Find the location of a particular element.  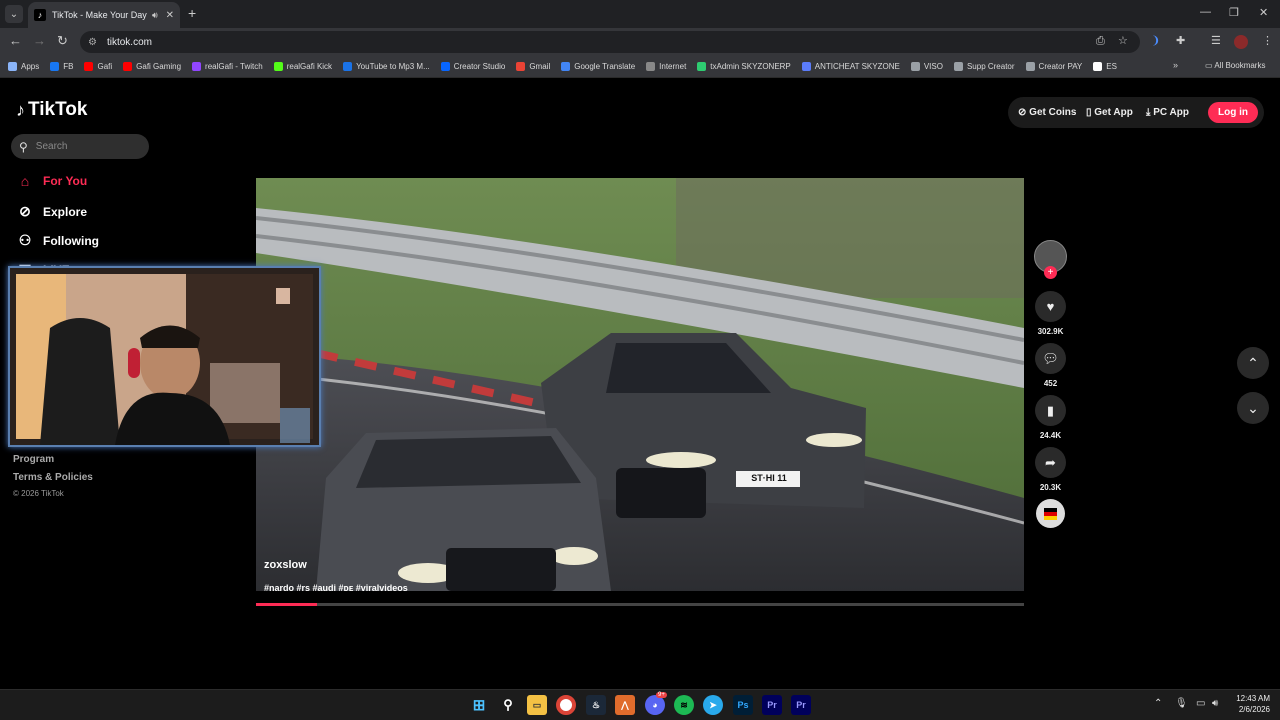

speaker-icon: 🔊︎ is located at coordinates (155, 15).